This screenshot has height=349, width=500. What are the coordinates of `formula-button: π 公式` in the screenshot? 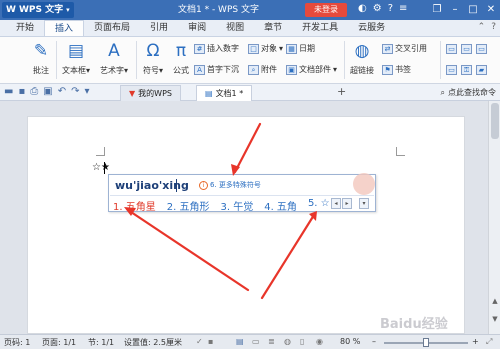 It's located at (181, 58).